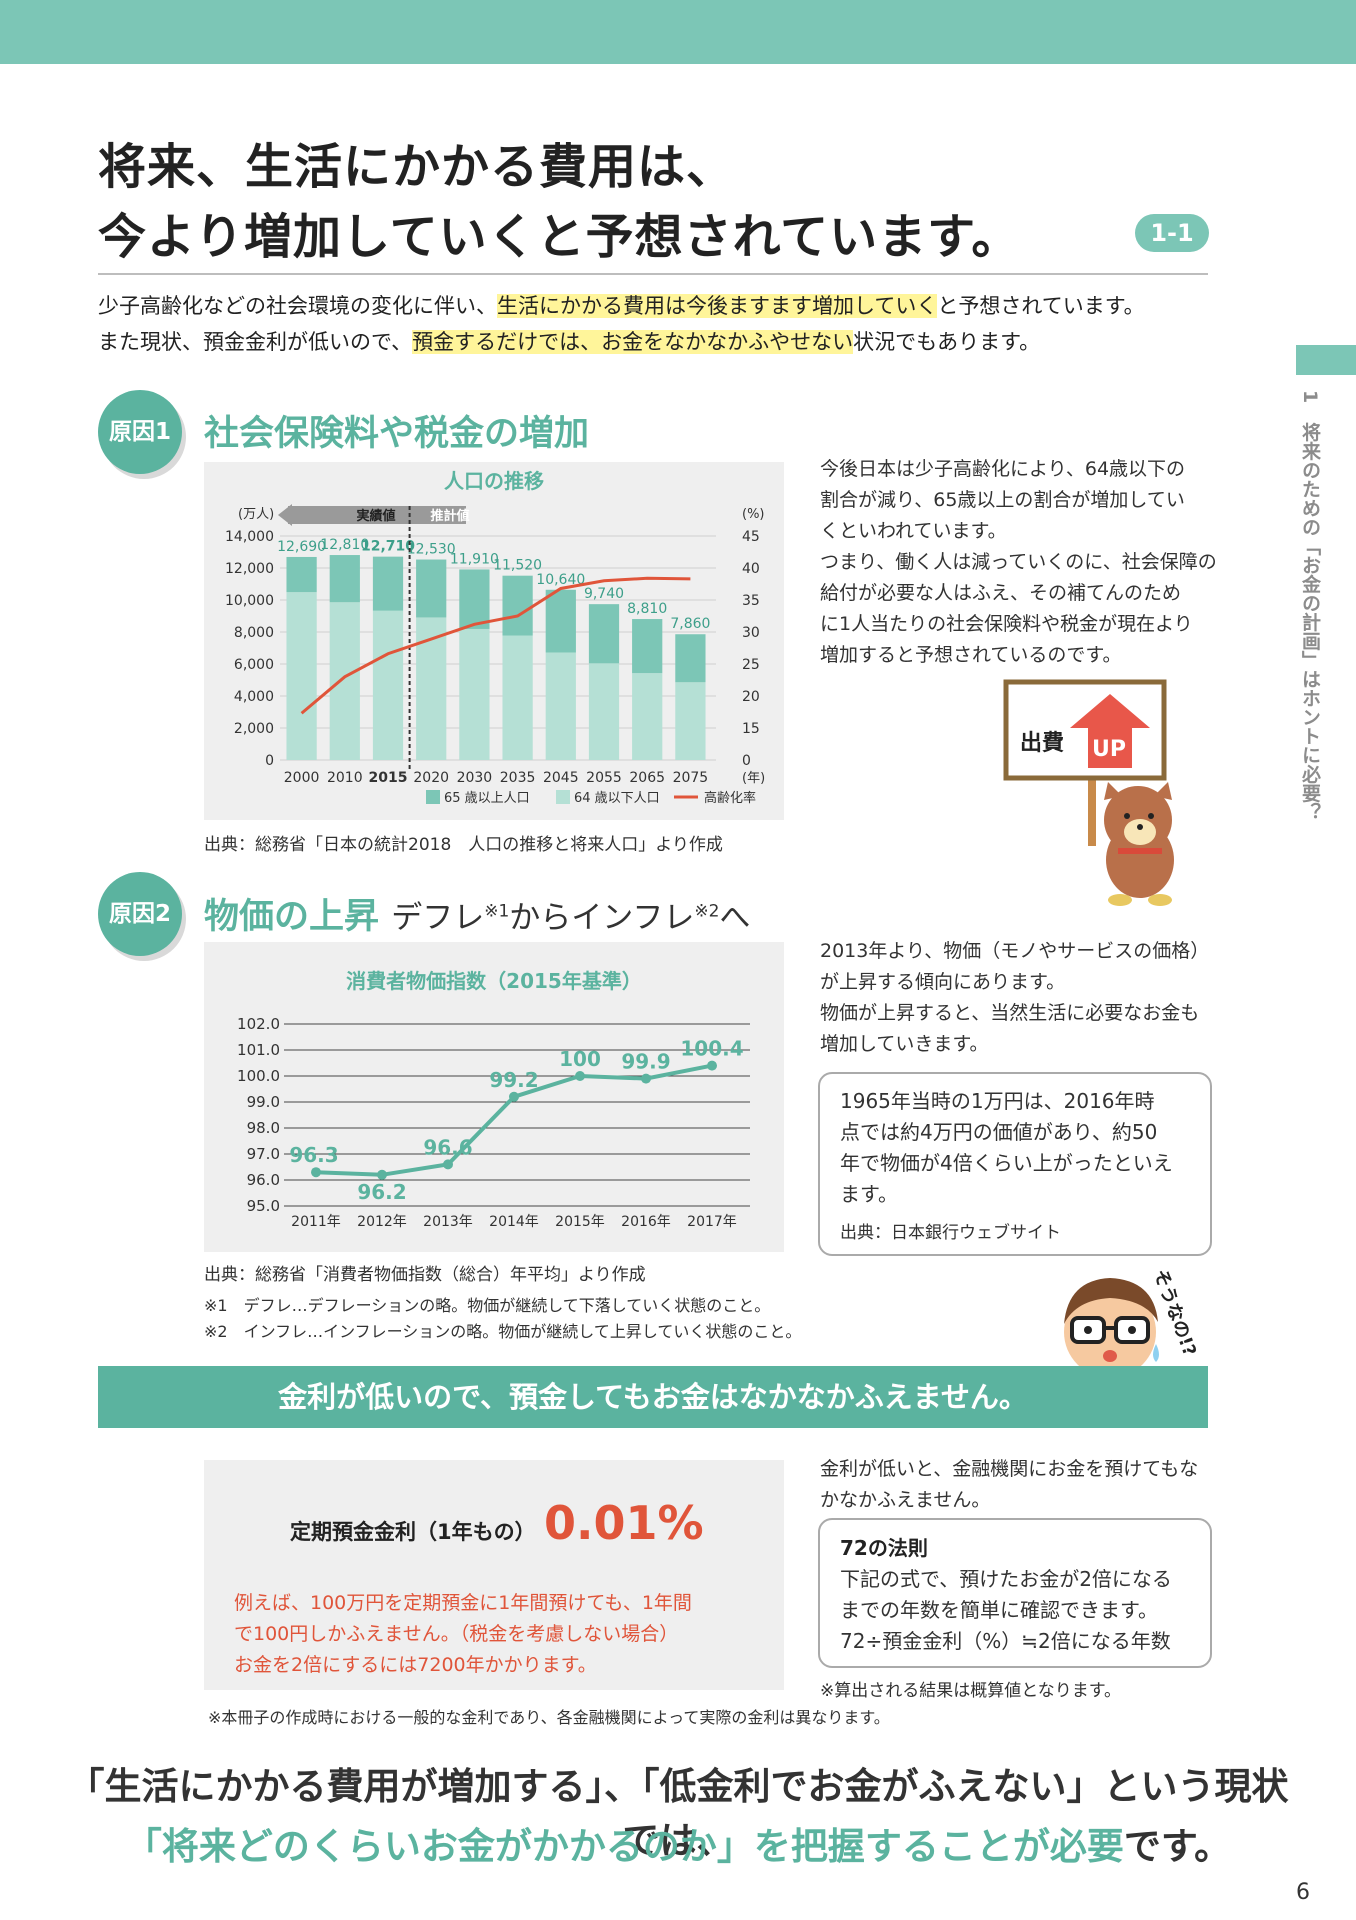 The image size is (1356, 1920). What do you see at coordinates (388, 778) in the screenshot?
I see `x-tick-label: 2015` at bounding box center [388, 778].